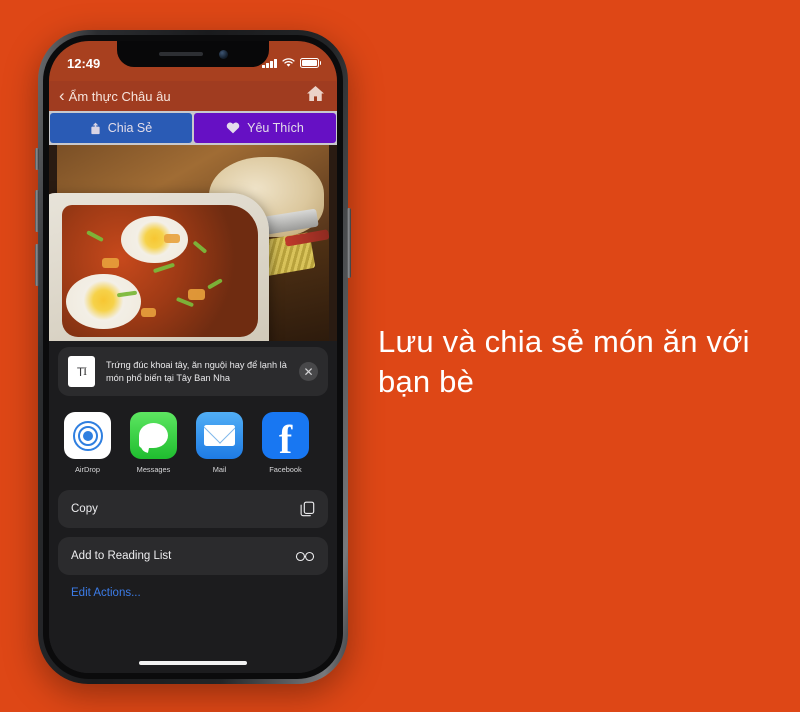 This screenshot has width=800, height=712. I want to click on messages-icon, so click(153, 435).